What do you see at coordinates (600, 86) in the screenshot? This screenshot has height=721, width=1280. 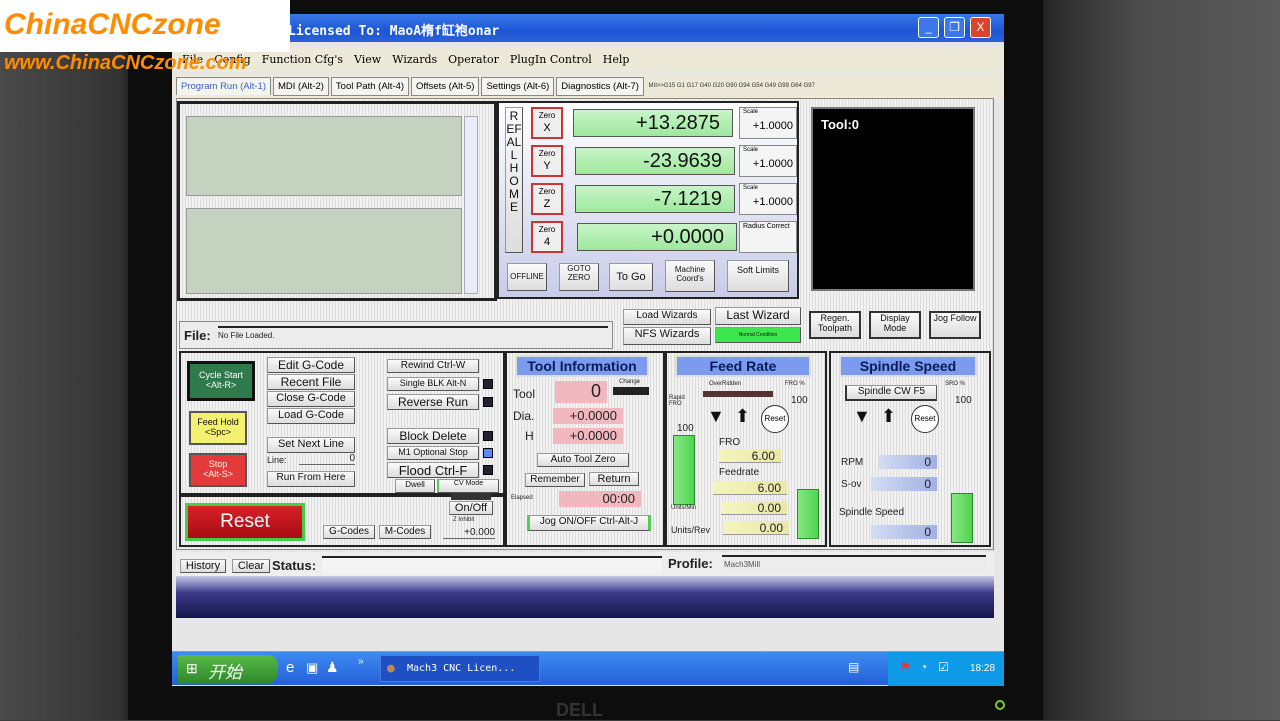 I see `tab-diagnostics: Diagnostics (Alt-7)` at bounding box center [600, 86].